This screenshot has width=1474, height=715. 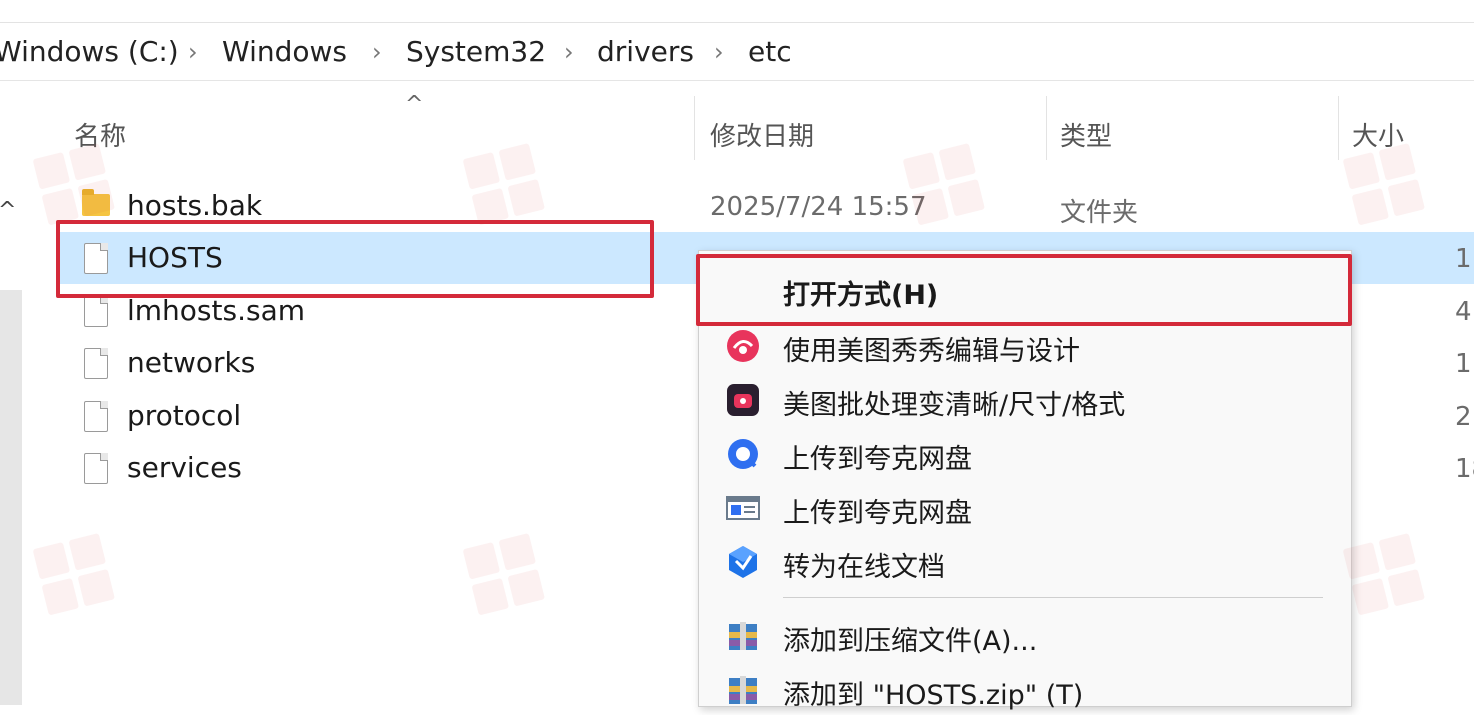 I want to click on column-header-name: 名称, so click(x=100, y=134).